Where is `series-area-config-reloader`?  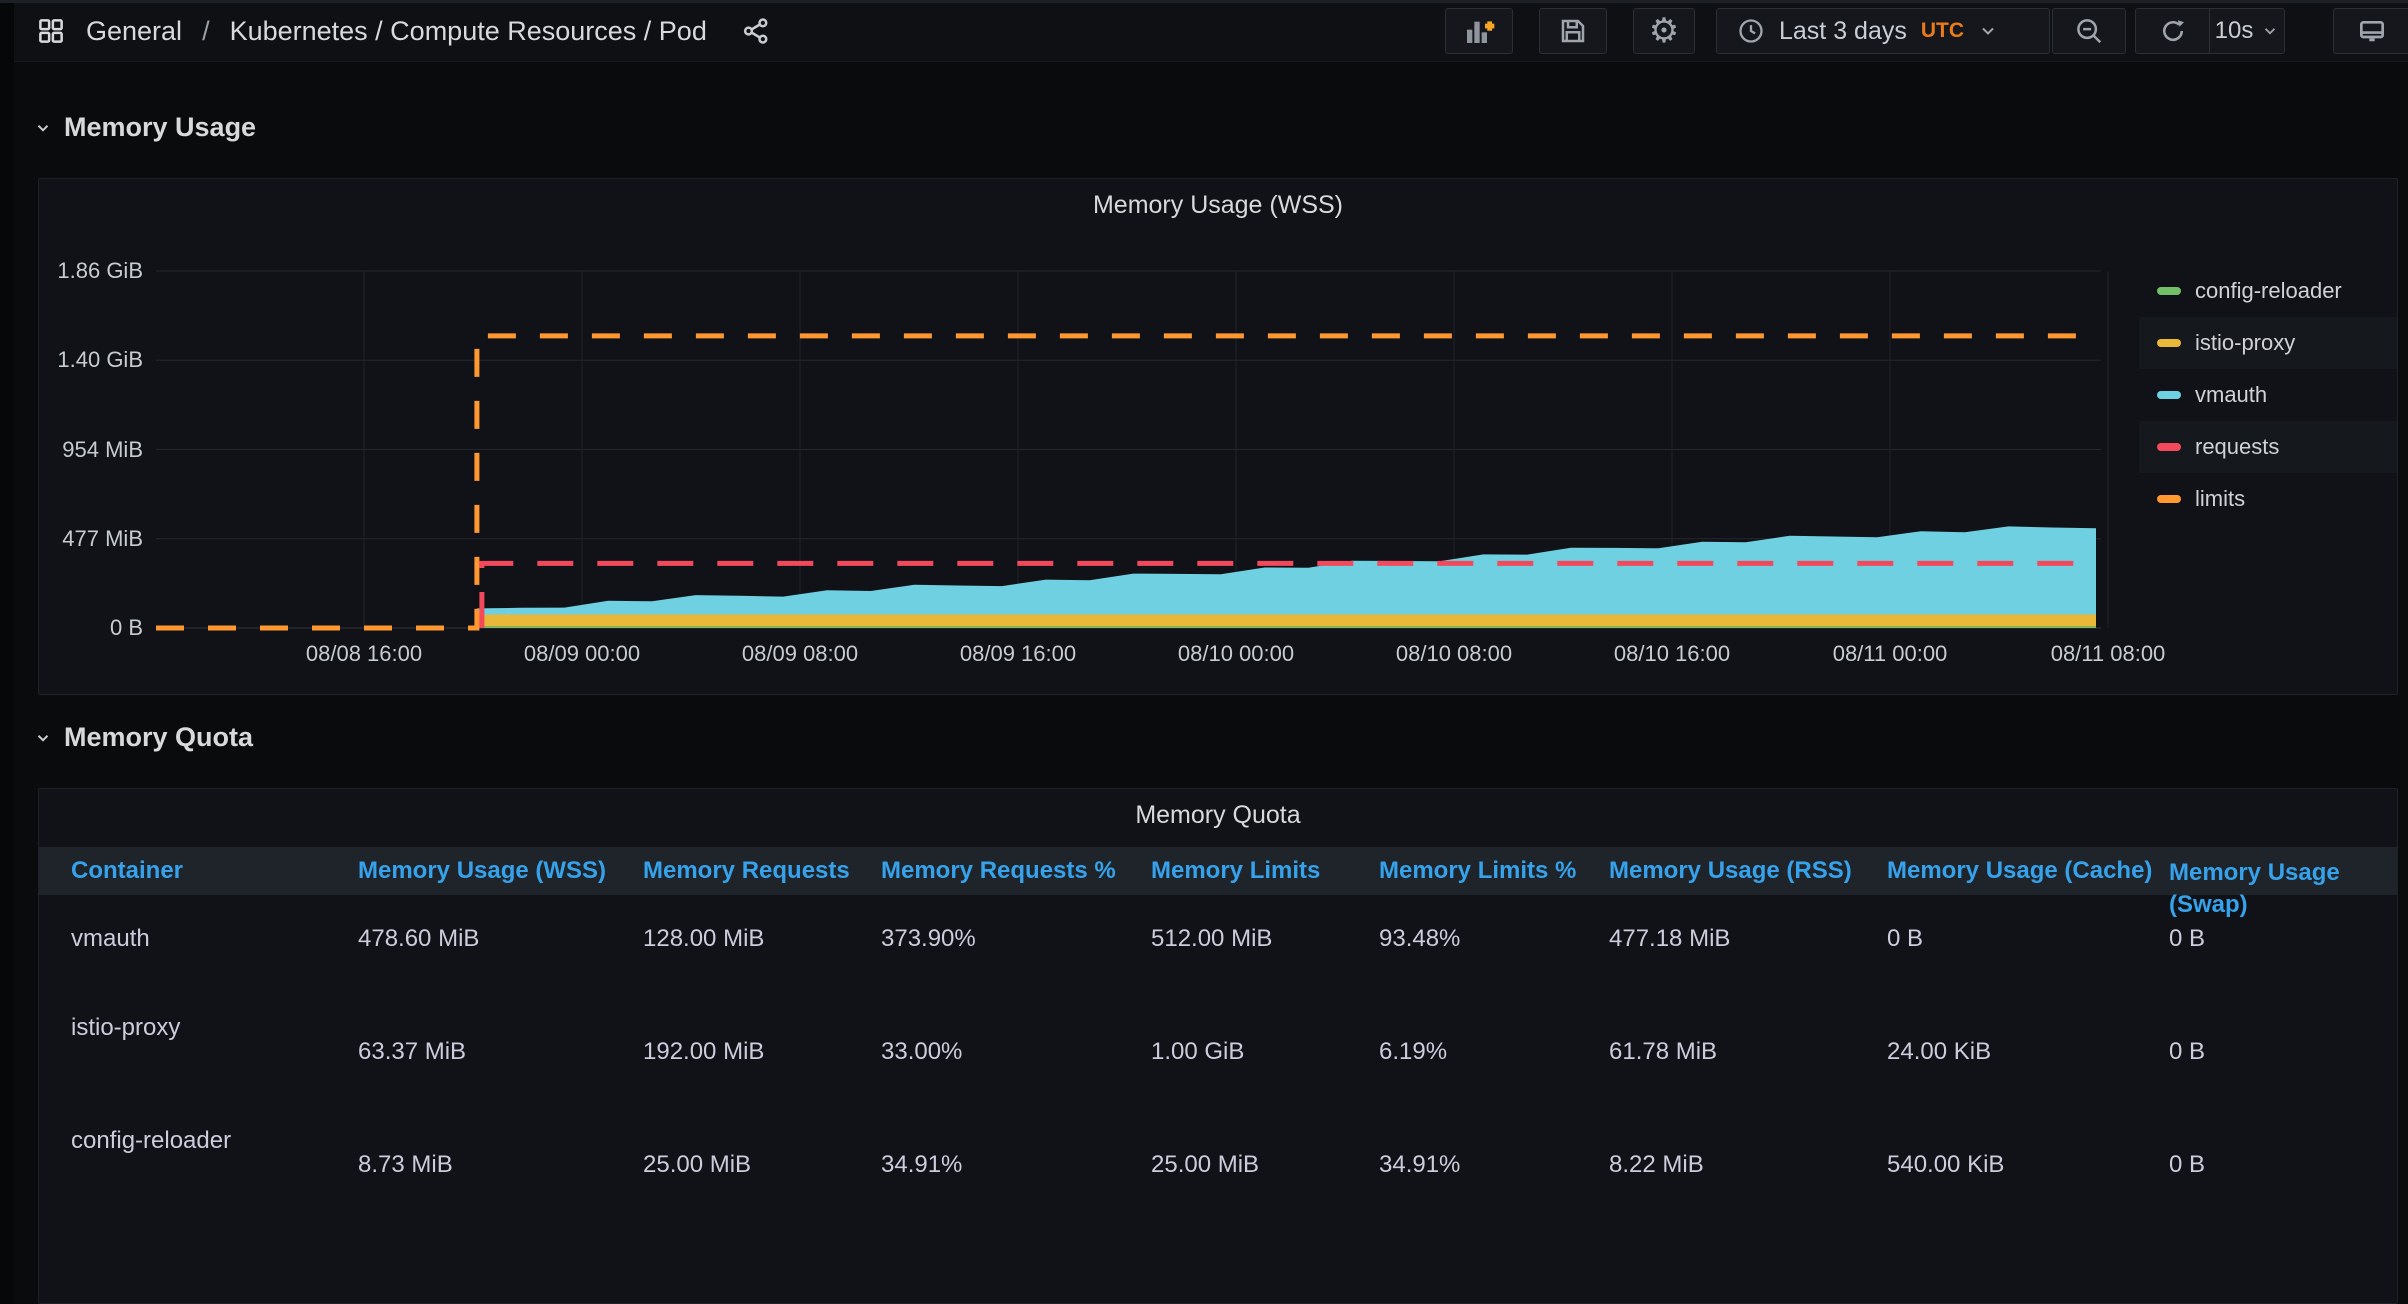 series-area-config-reloader is located at coordinates (1286, 627).